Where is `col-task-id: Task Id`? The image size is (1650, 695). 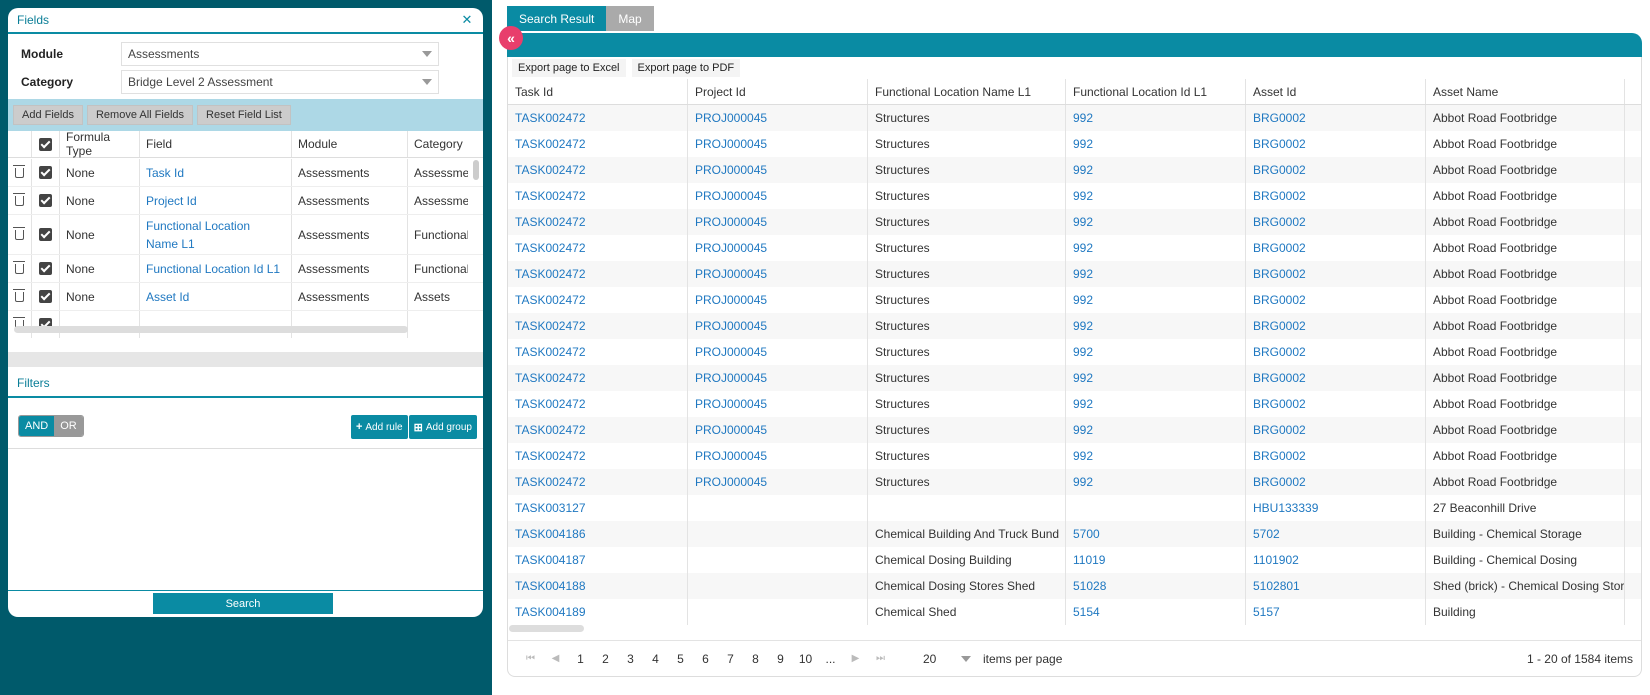
col-task-id: Task Id is located at coordinates (598, 91).